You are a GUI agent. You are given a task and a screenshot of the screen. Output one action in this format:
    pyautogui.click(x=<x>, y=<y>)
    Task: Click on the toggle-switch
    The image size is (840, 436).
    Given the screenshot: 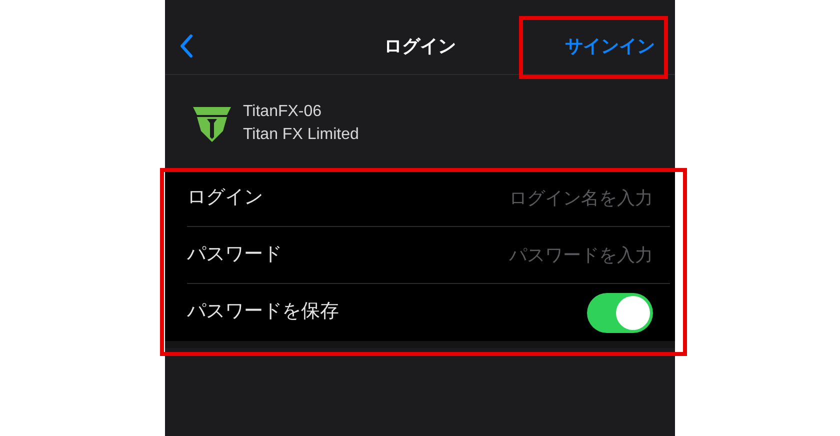 What is the action you would take?
    pyautogui.click(x=620, y=312)
    